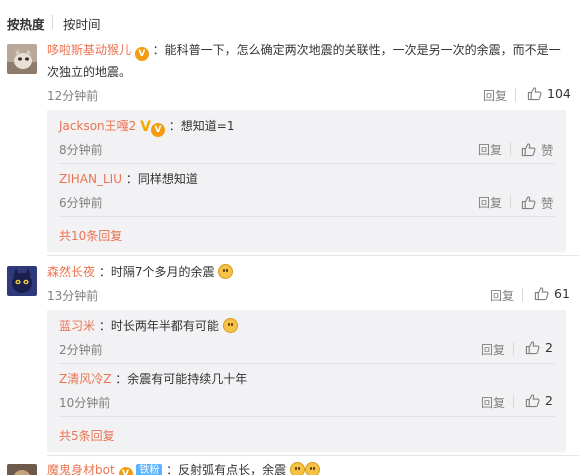  What do you see at coordinates (52, 22) in the screenshot?
I see `sort-divider` at bounding box center [52, 22].